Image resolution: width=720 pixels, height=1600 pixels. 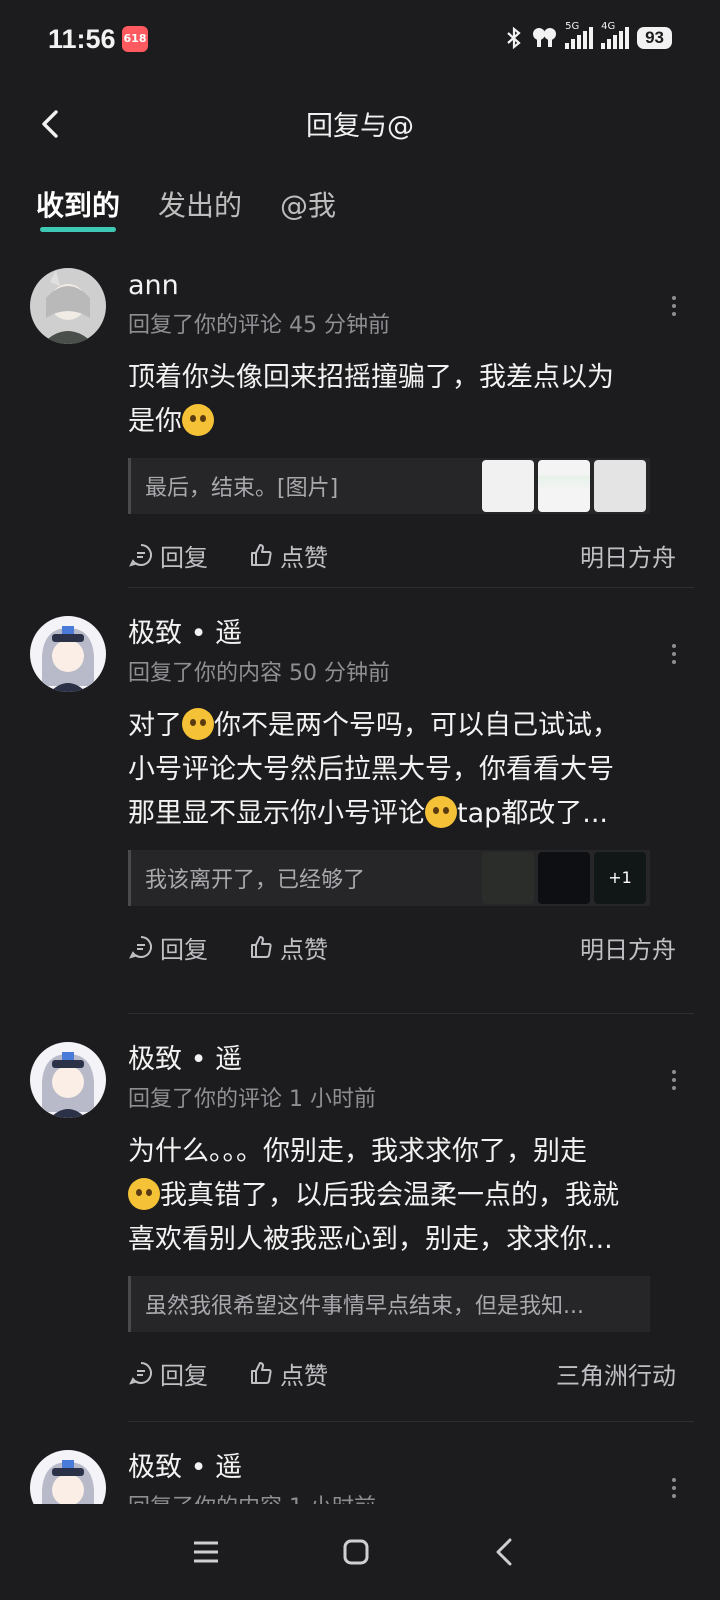 I want to click on menu-icon, so click(x=206, y=1552).